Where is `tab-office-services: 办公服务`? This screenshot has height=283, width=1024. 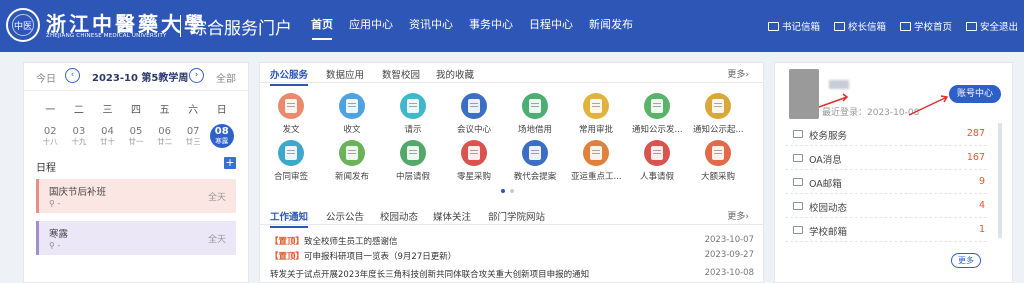 tab-office-services: 办公服务 is located at coordinates (289, 76).